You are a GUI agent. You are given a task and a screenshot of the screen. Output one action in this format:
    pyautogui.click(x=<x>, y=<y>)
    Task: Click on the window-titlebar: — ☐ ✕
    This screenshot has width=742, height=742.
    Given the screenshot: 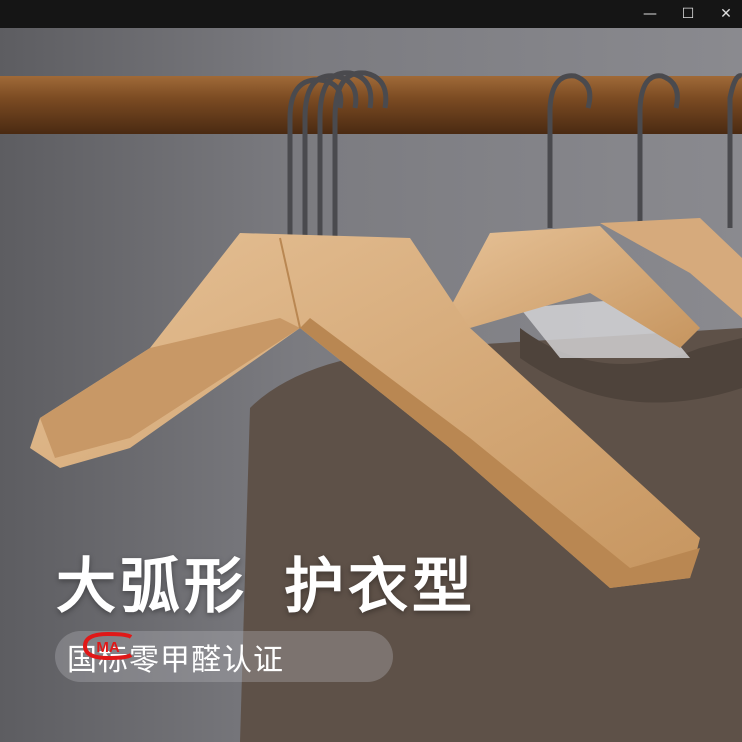 What is the action you would take?
    pyautogui.click(x=371, y=14)
    